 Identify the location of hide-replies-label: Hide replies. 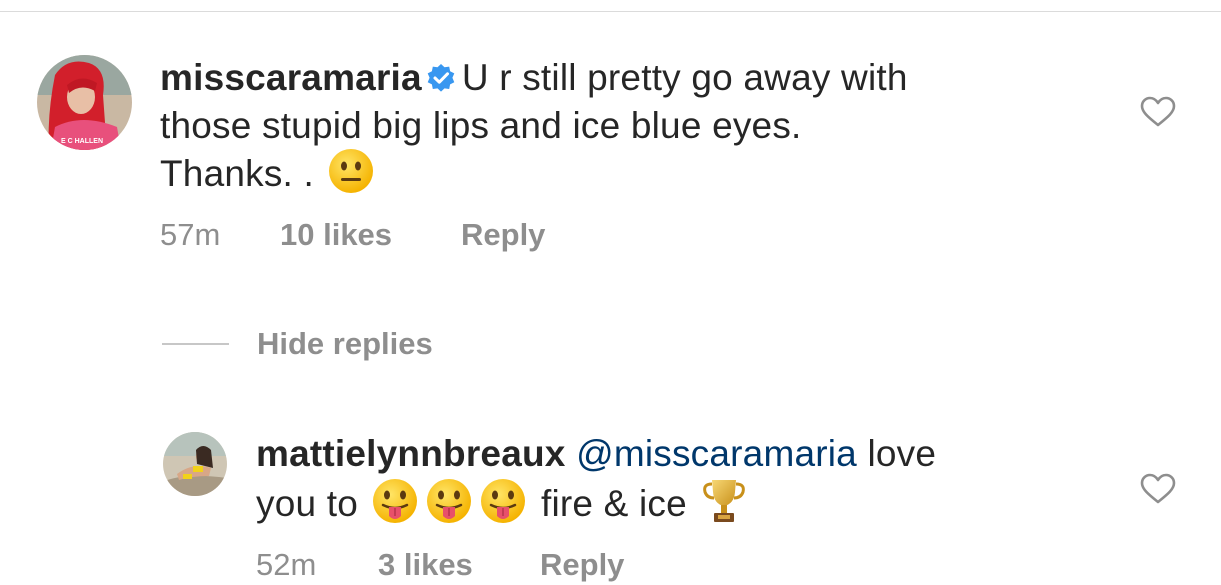
(345, 344).